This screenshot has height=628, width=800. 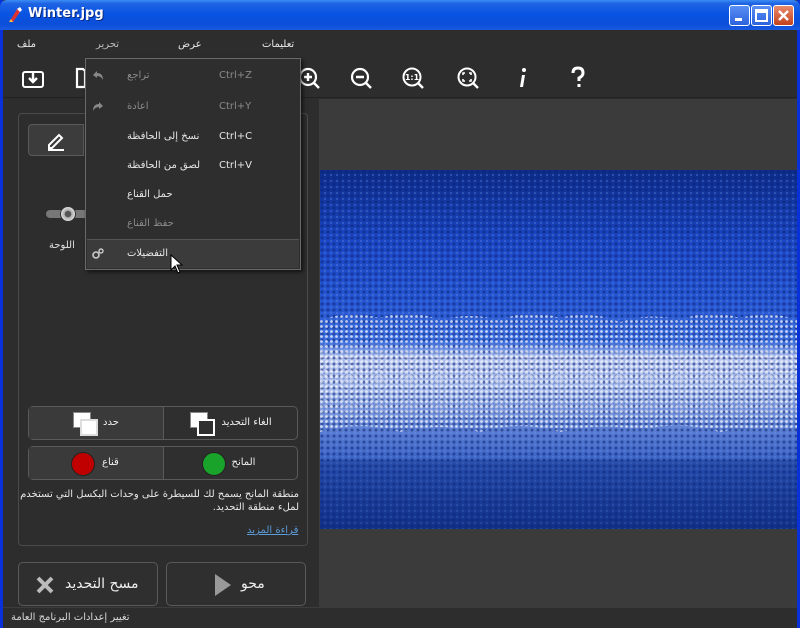 I want to click on menu-help: تعليمات, so click(x=278, y=44).